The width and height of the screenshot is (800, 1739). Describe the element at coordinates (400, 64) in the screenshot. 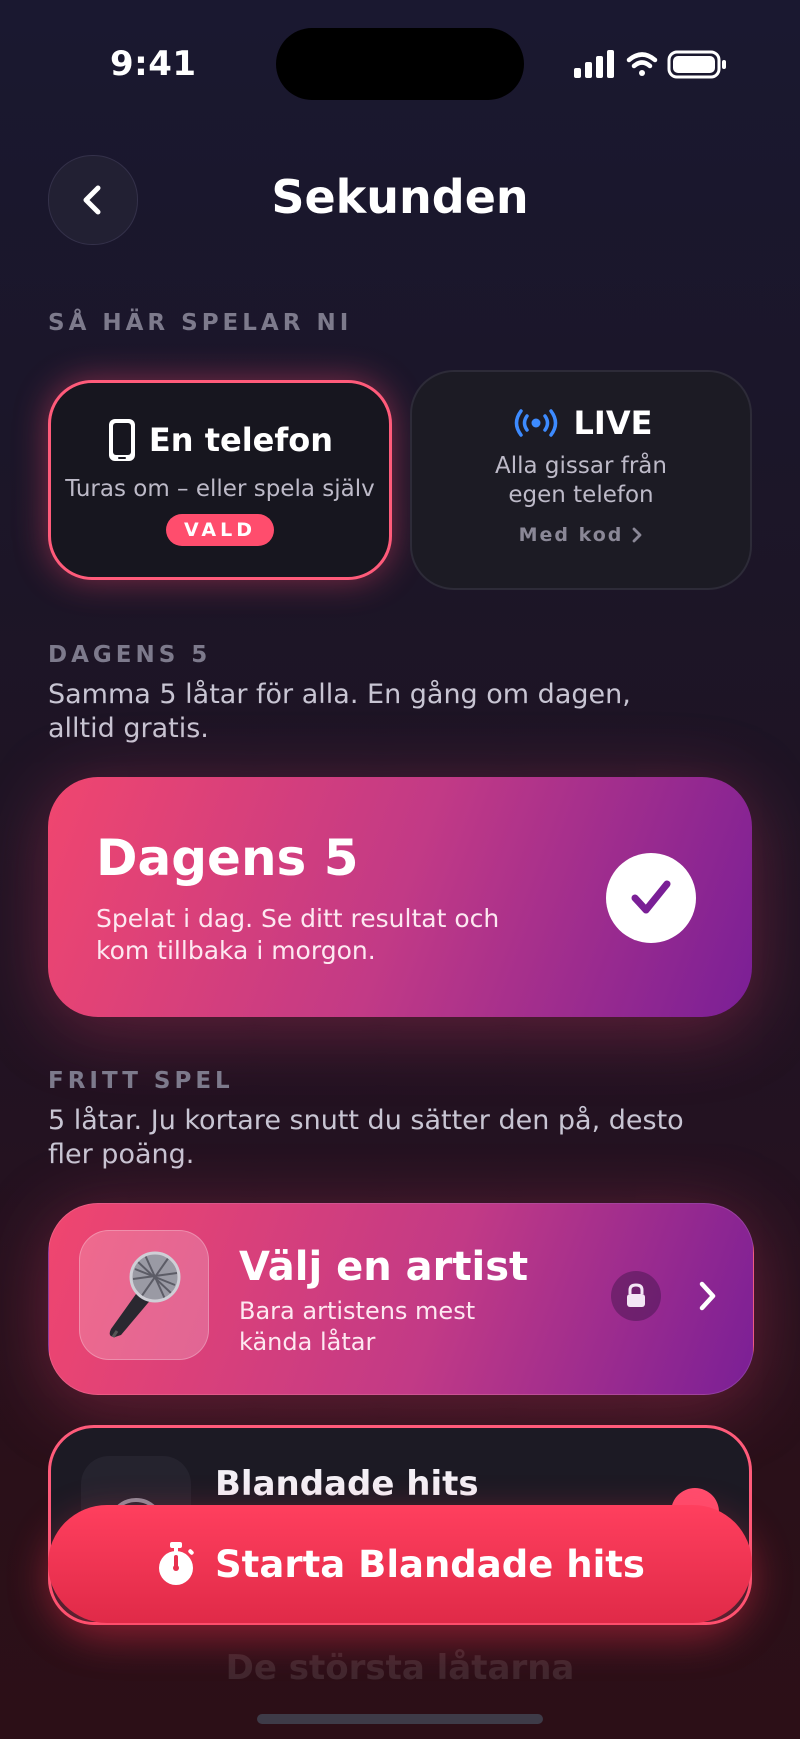

I see `dynamic-island` at that location.